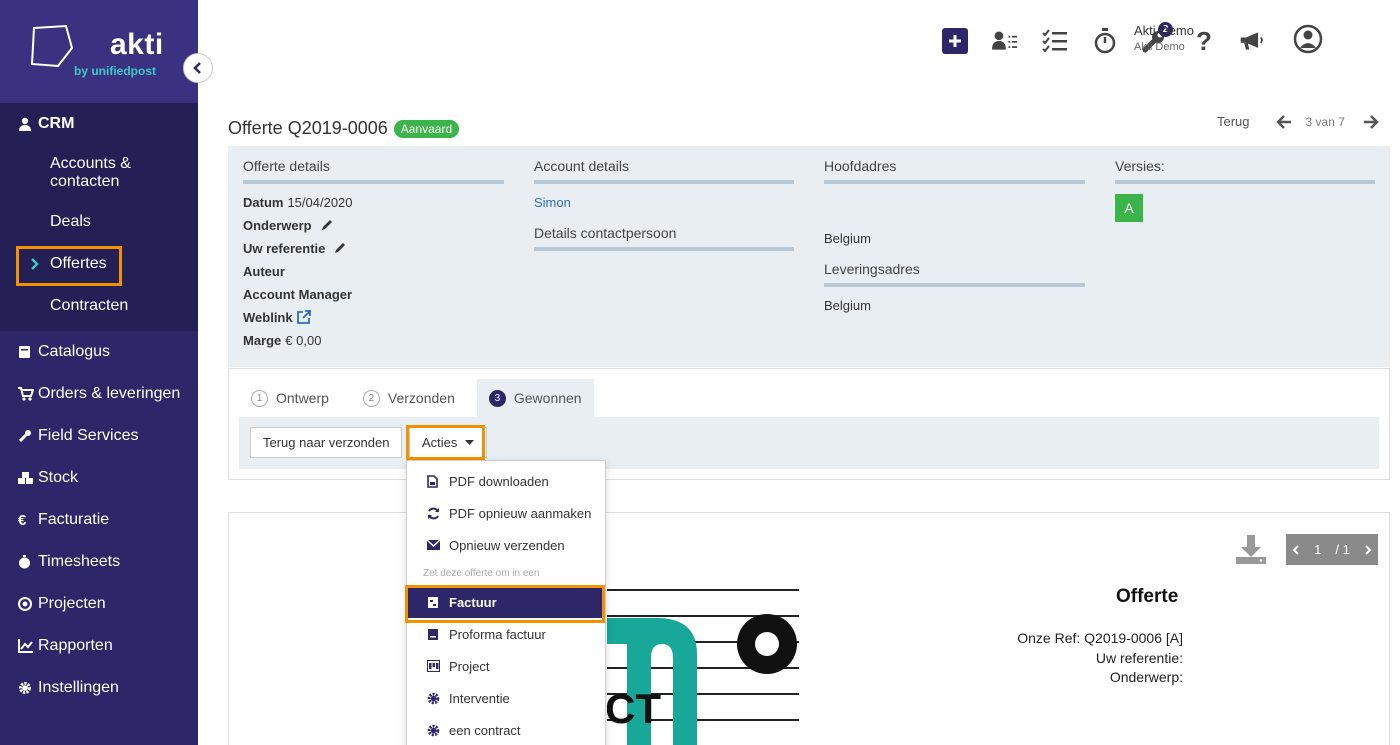 This screenshot has width=1400, height=745. What do you see at coordinates (1159, 47) in the screenshot?
I see `user-company: Akti Demo` at bounding box center [1159, 47].